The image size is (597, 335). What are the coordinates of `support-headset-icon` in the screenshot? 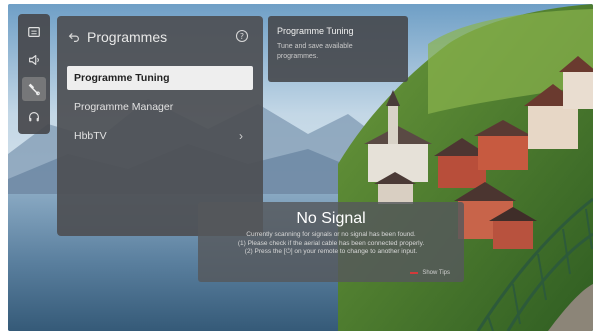 It's located at (34, 117).